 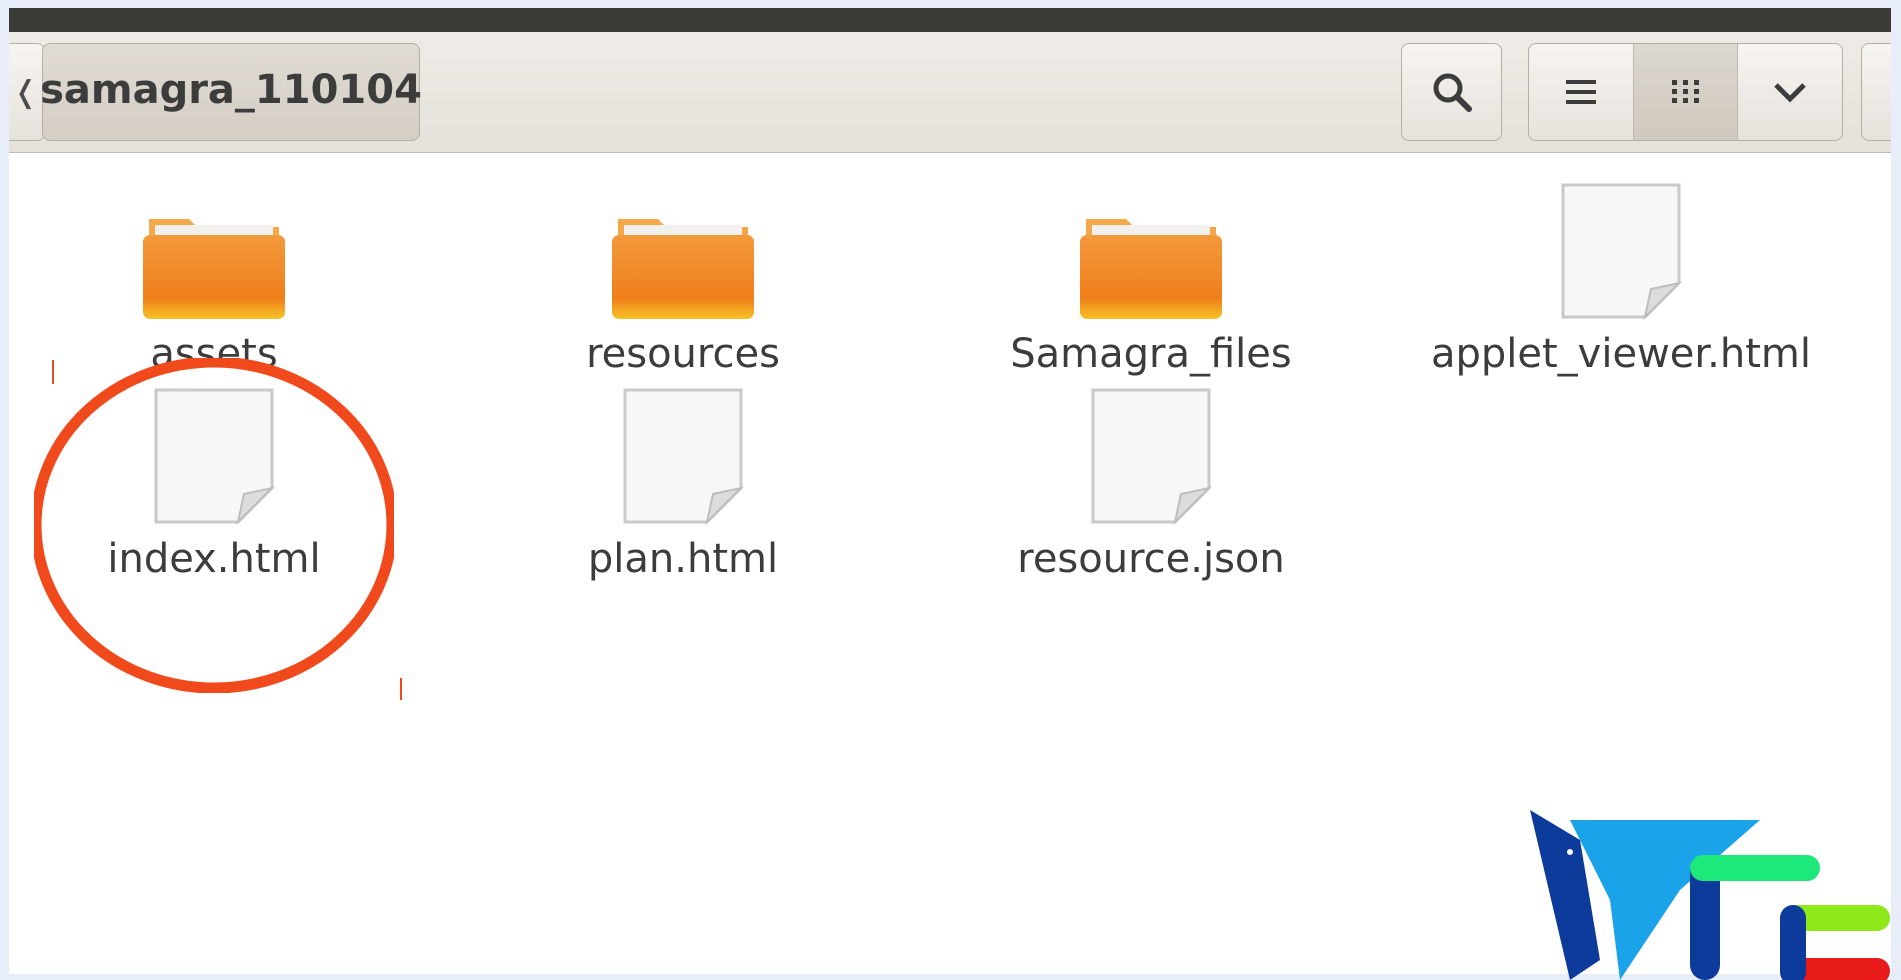 I want to click on file-name: Samagra_files, so click(x=1151, y=354).